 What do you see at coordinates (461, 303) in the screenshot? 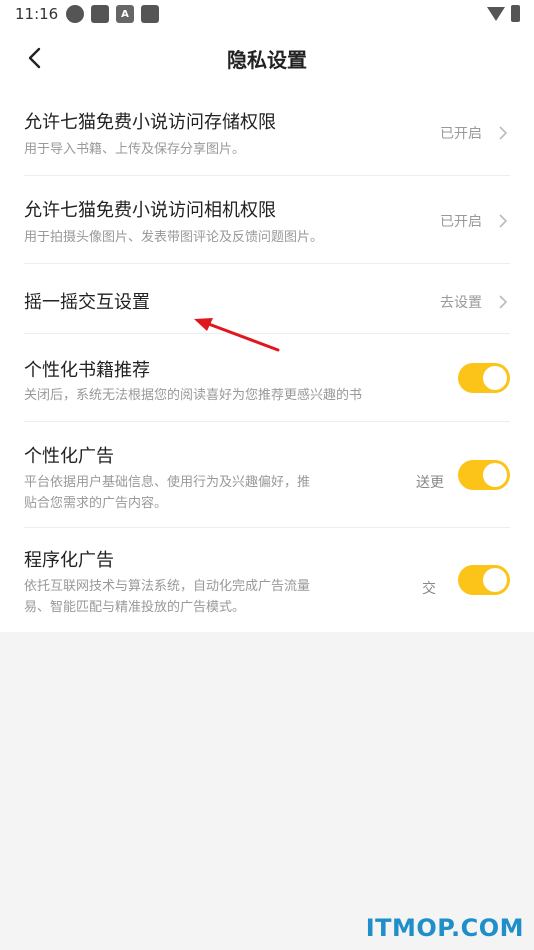
I see `setting-status: 去设置` at bounding box center [461, 303].